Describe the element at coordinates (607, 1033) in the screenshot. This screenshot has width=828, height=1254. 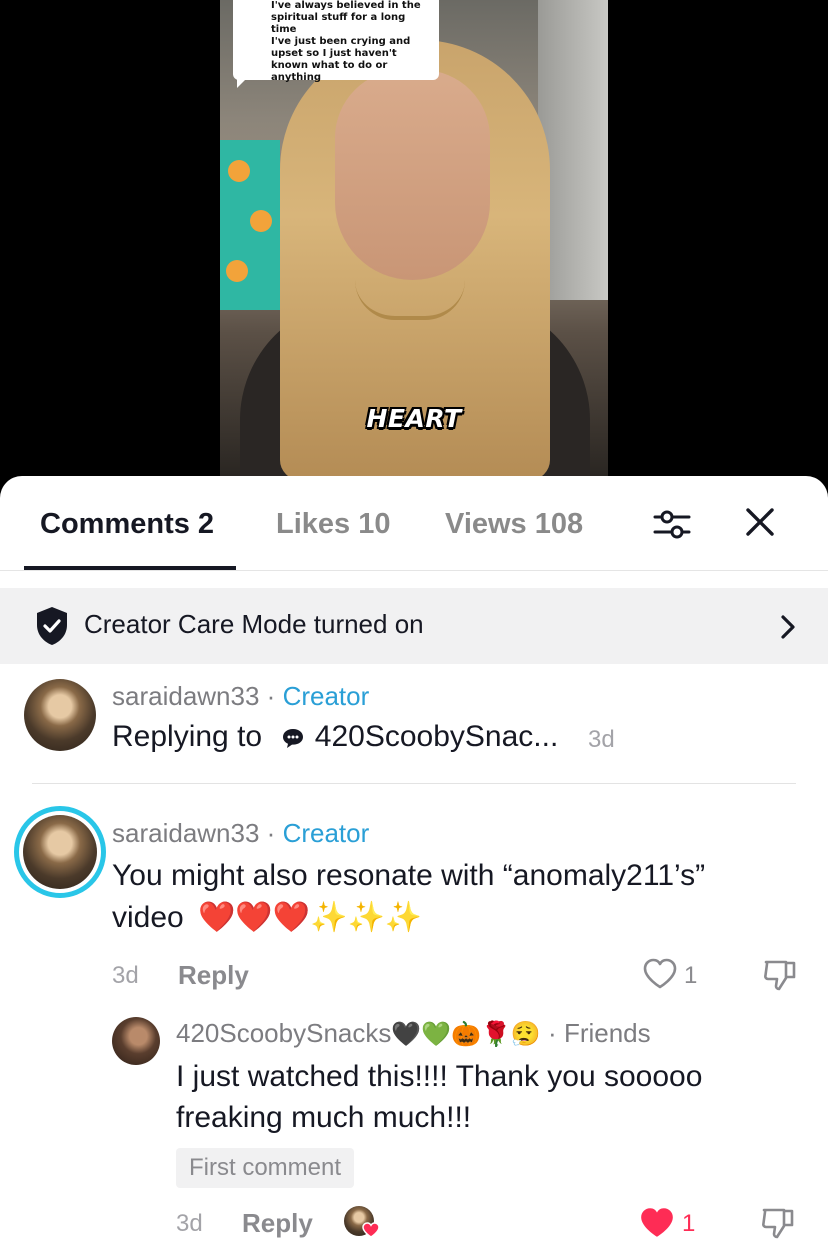
I see `friends-tag: Friends` at that location.